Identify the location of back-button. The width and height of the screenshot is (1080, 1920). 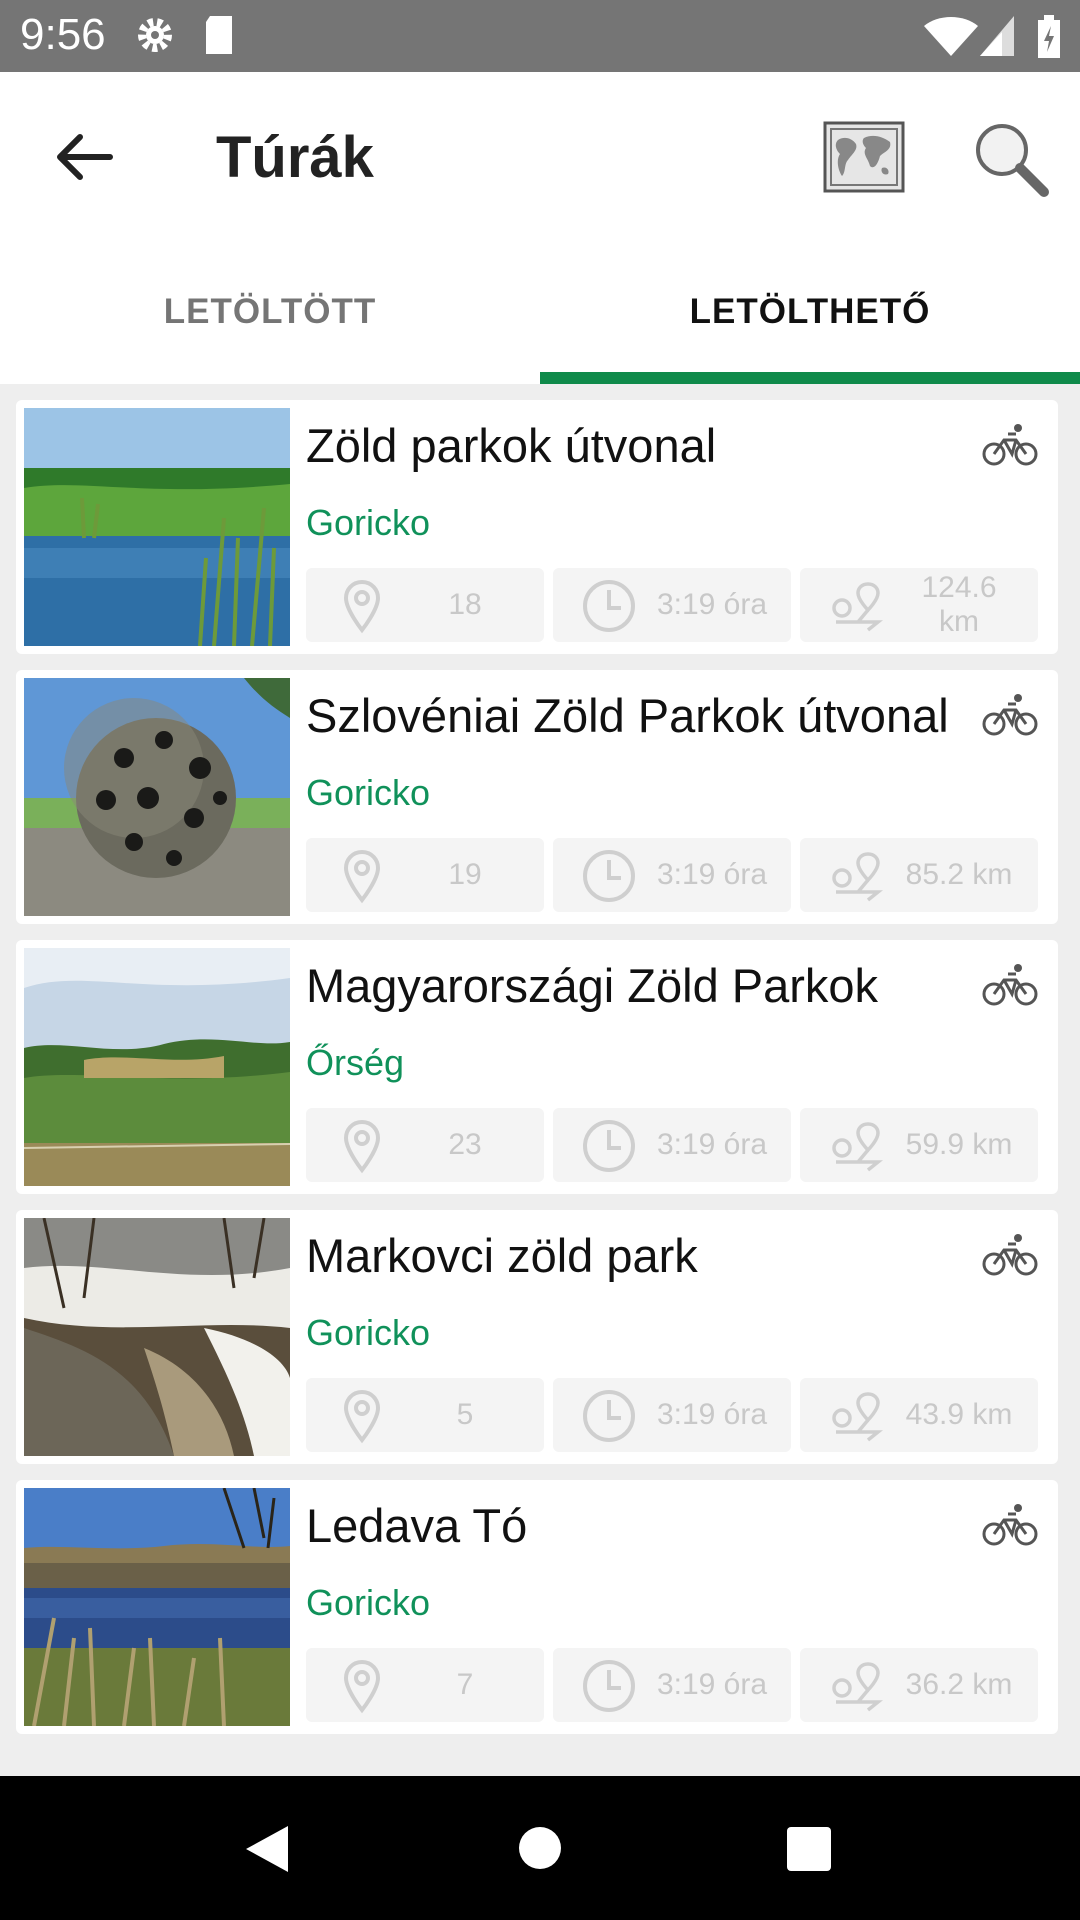
(85, 157).